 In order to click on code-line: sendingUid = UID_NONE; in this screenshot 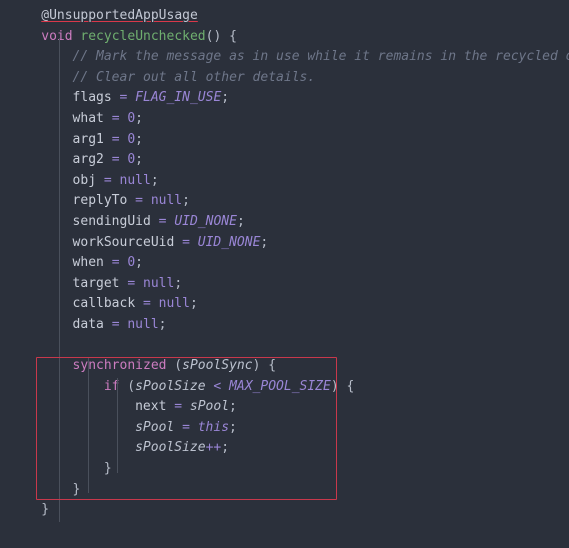, I will do `click(284, 222)`.